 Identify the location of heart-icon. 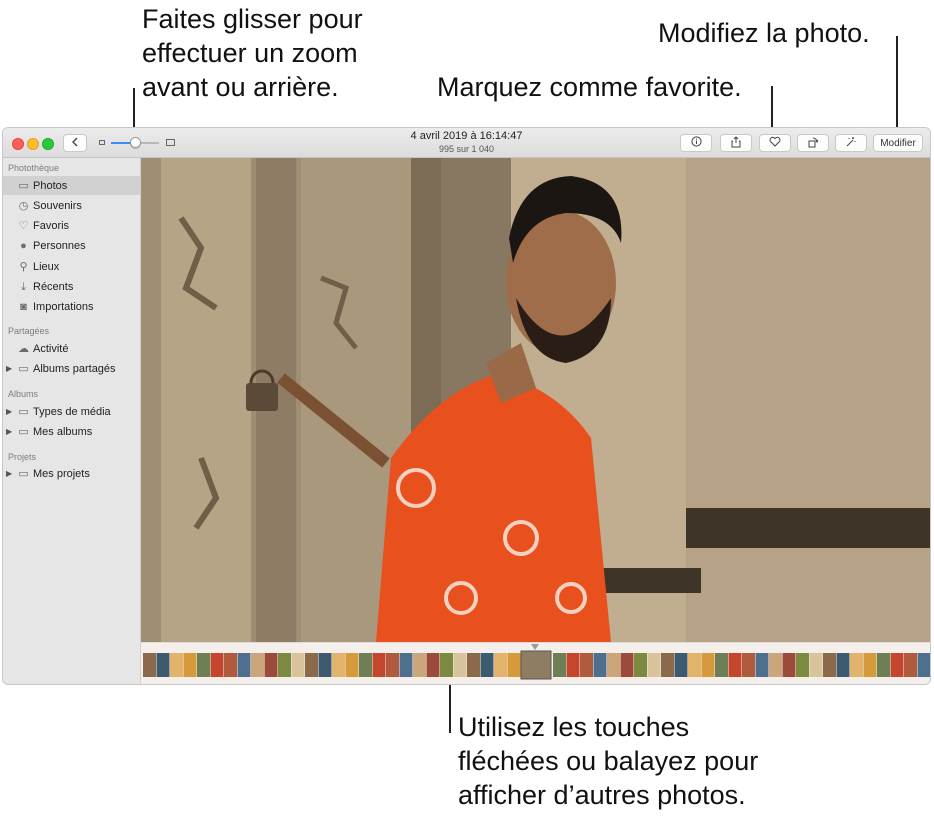
(775, 143).